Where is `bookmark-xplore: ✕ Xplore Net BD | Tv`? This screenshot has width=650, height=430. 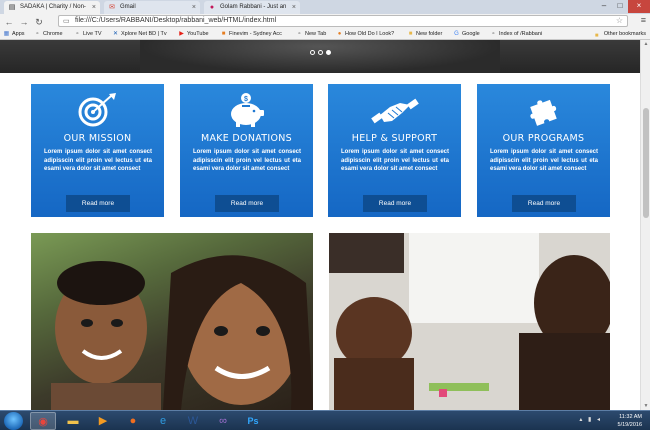
bookmark-xplore: ✕ Xplore Net BD | Tv is located at coordinates (139, 34).